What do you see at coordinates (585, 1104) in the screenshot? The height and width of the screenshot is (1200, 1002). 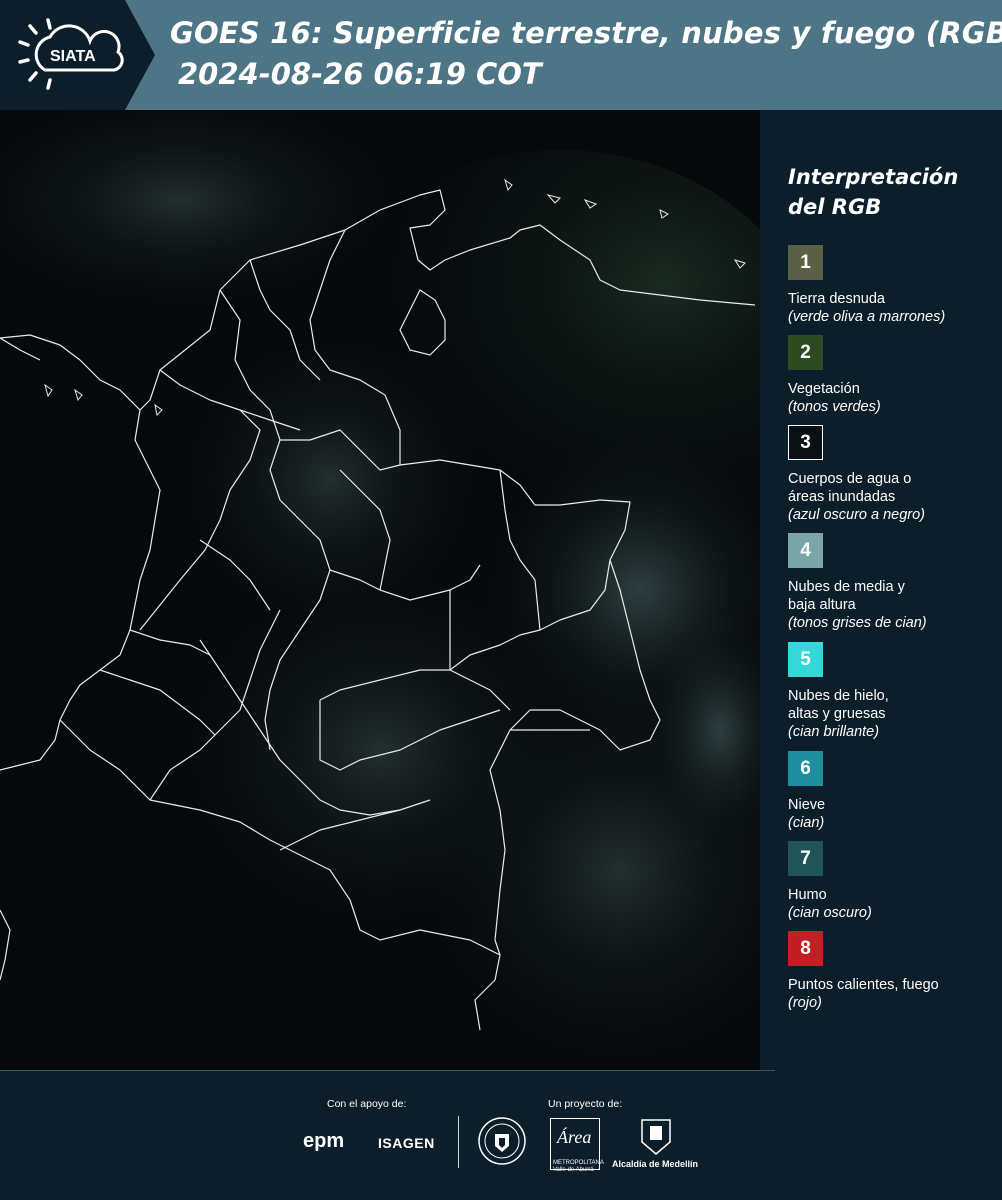 I see `project-label: Un proyecto de:` at bounding box center [585, 1104].